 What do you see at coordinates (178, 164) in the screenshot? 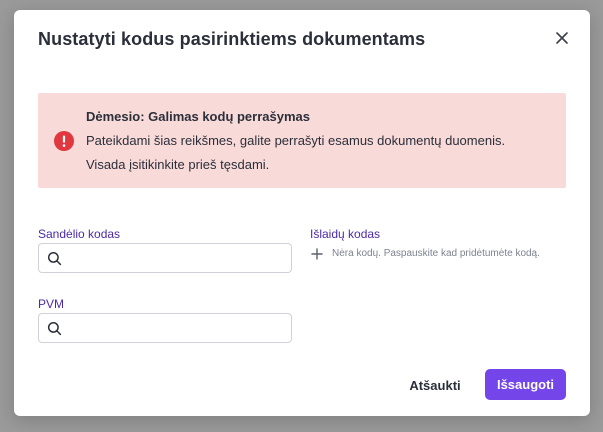
I see `alert-message-line-2: Visada įsitikinkite prieš tęsdami.` at bounding box center [178, 164].